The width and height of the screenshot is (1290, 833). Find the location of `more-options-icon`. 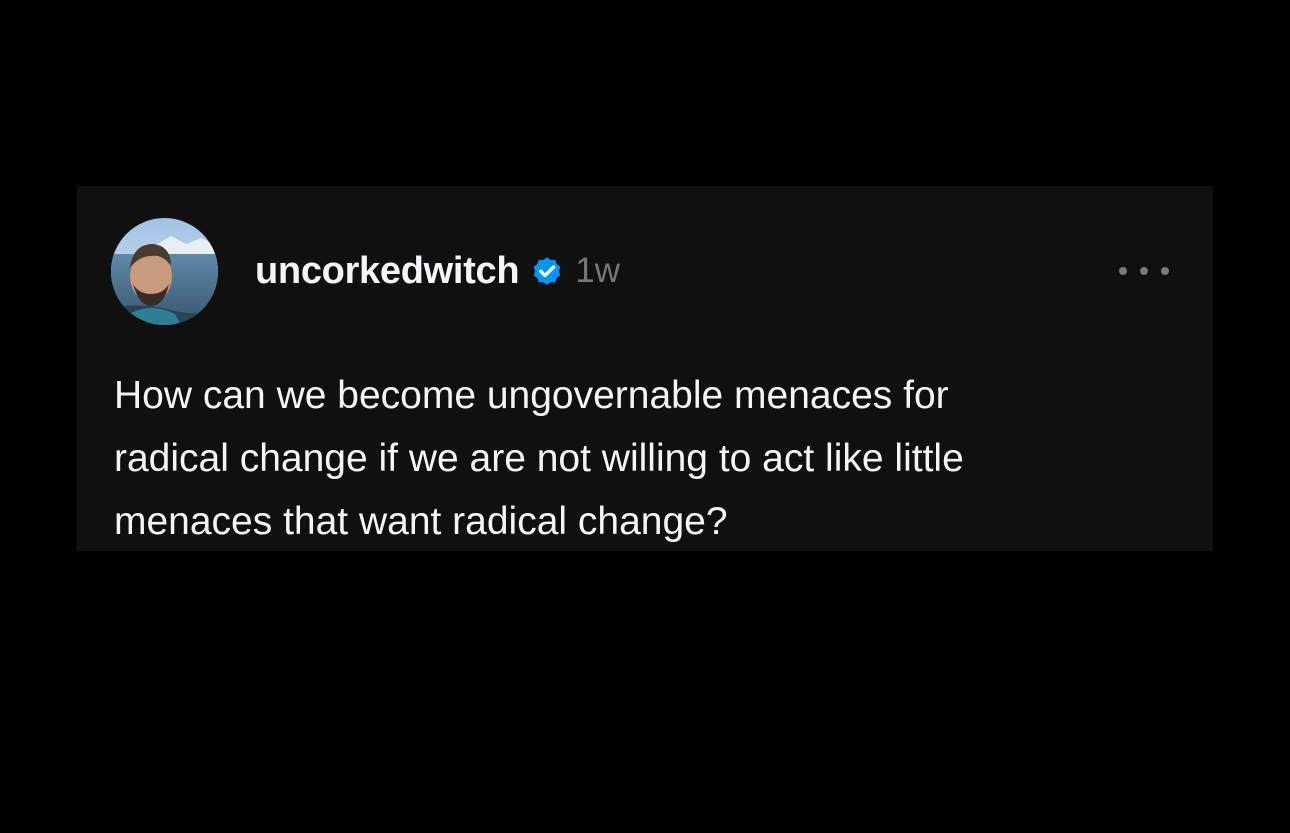

more-options-icon is located at coordinates (1144, 271).